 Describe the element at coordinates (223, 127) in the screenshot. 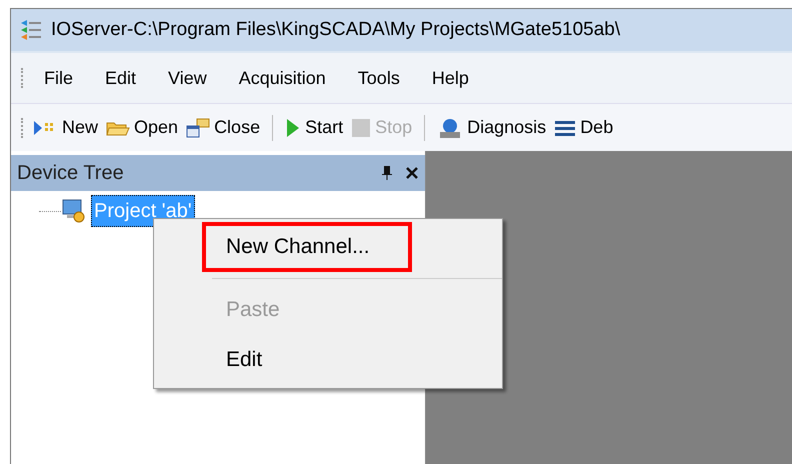

I see `toolbar-button: Close` at that location.